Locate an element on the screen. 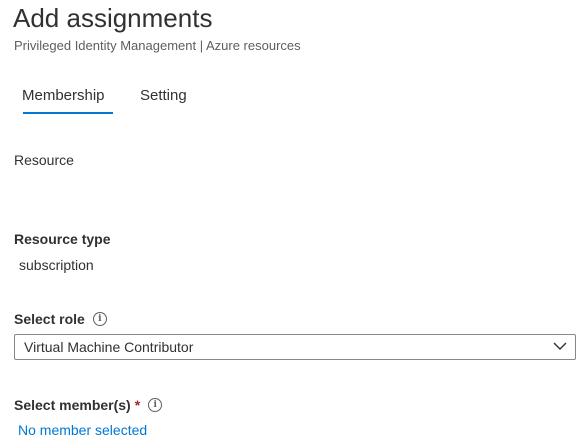 This screenshot has height=443, width=583. select-role-dropdown: Virtual Machine Contributor is located at coordinates (295, 347).